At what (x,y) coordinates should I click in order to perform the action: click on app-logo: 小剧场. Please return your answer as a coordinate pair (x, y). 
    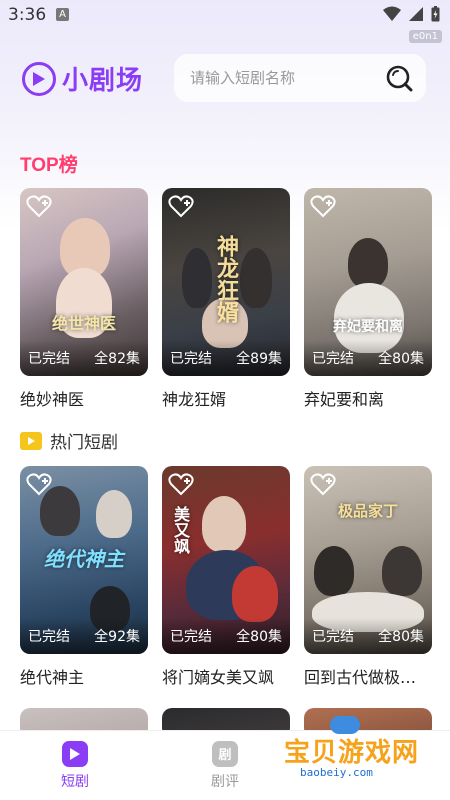
    Looking at the image, I should click on (82, 78).